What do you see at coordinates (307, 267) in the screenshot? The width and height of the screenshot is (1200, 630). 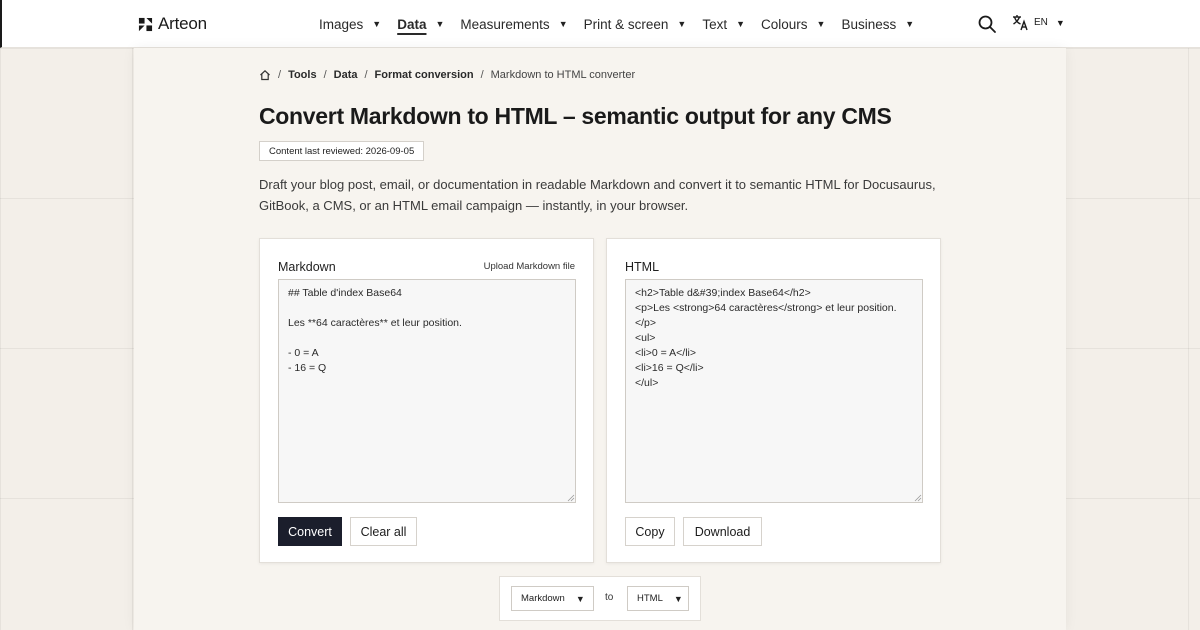 I see `markdown-label: Markdown` at bounding box center [307, 267].